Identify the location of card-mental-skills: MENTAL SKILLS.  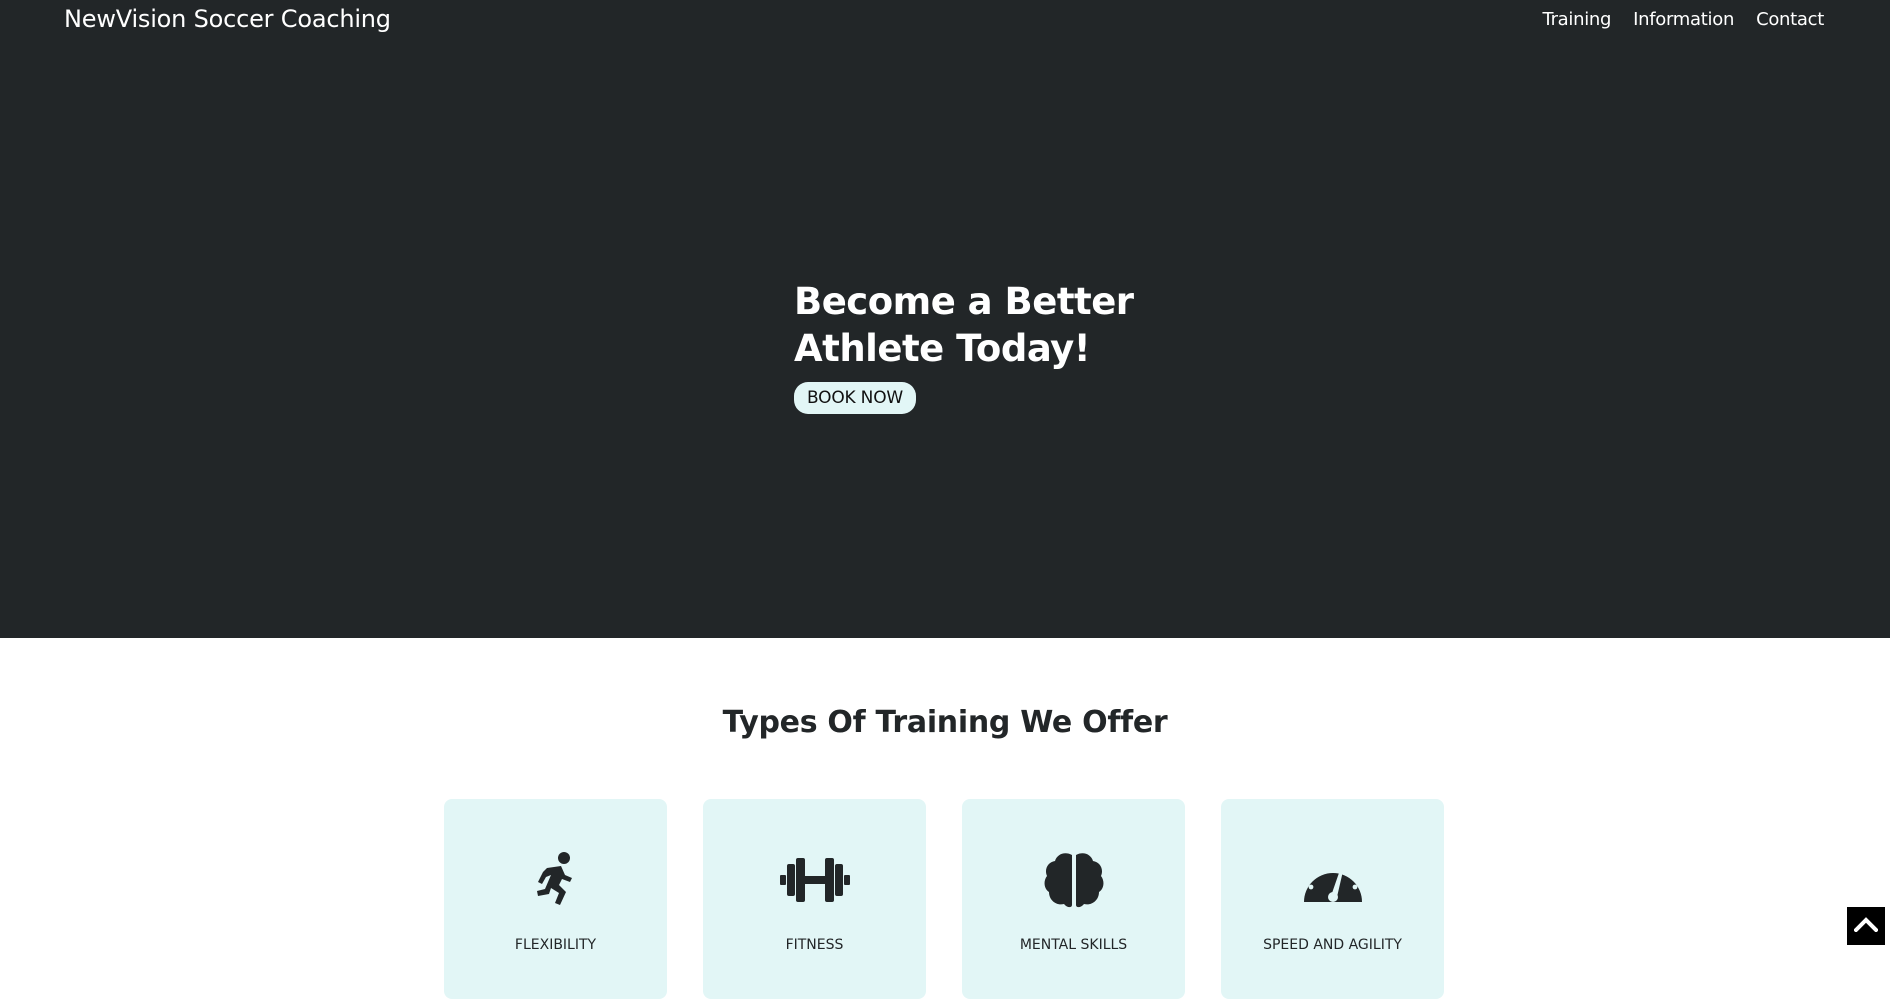
(1073, 899).